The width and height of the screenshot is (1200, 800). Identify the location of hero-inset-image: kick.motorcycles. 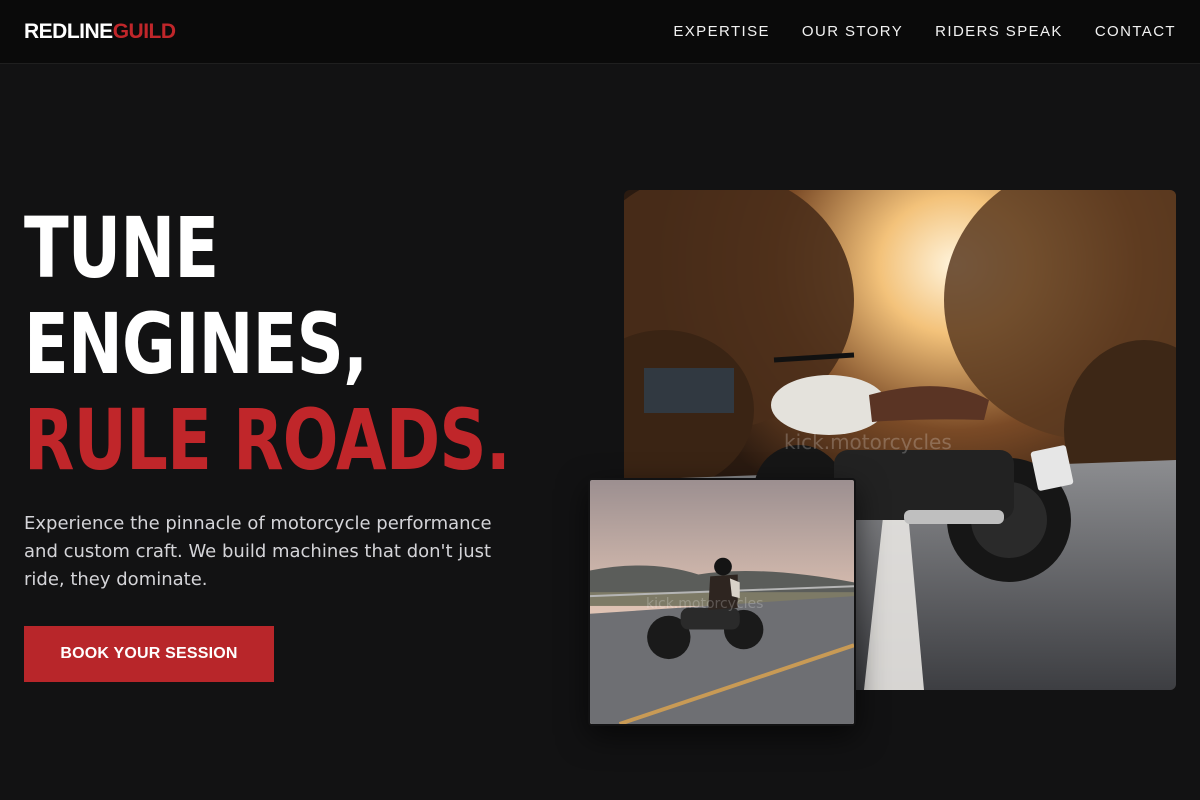
(722, 602).